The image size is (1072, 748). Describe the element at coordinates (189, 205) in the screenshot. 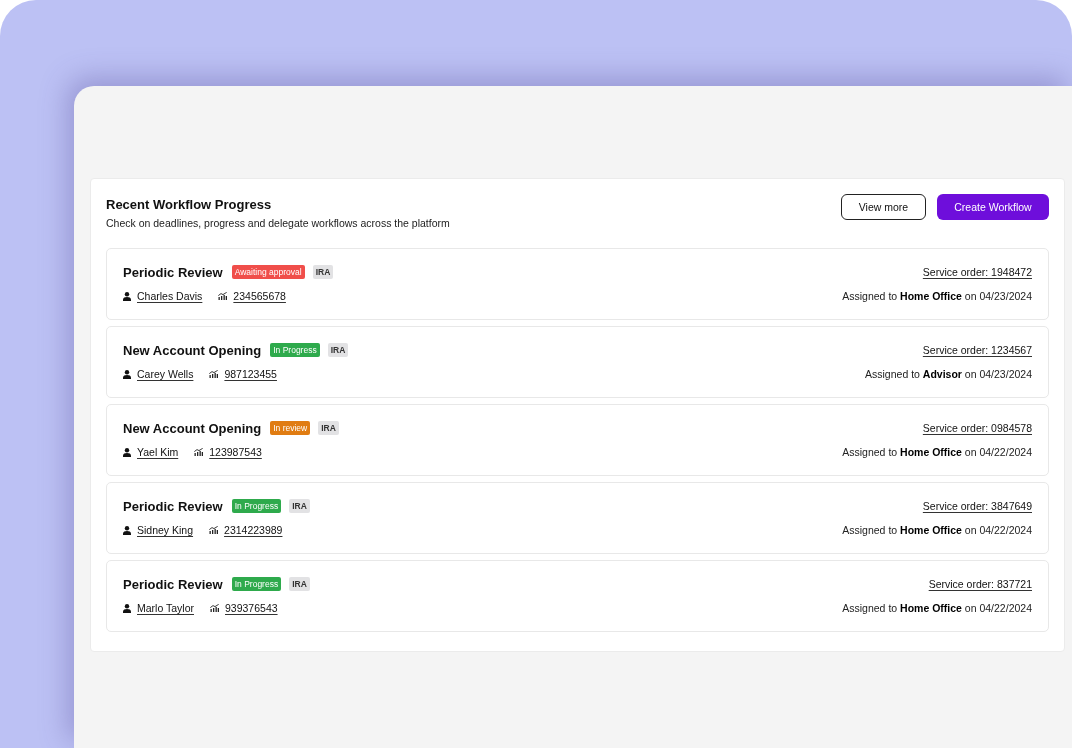

I see `section-title: Recent Workflow Progress` at that location.